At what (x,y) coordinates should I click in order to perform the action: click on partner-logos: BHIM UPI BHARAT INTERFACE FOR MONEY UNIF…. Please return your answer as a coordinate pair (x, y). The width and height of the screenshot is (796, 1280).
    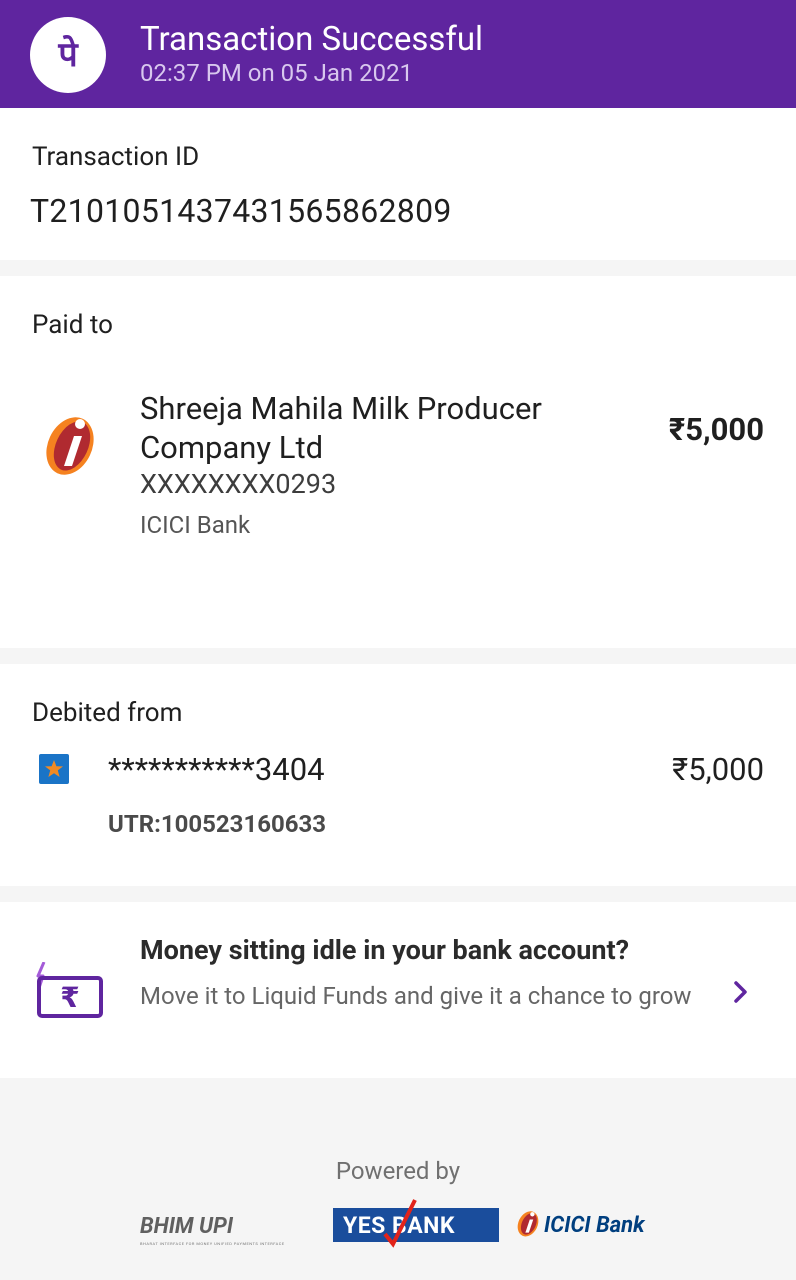
    Looking at the image, I should click on (398, 1228).